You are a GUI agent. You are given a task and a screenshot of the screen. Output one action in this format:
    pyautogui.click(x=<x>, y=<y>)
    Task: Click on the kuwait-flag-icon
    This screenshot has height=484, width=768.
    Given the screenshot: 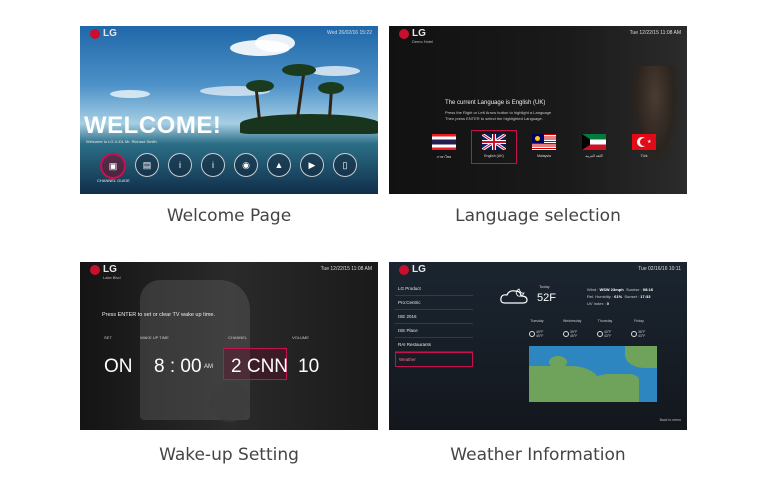 What is the action you would take?
    pyautogui.click(x=594, y=142)
    